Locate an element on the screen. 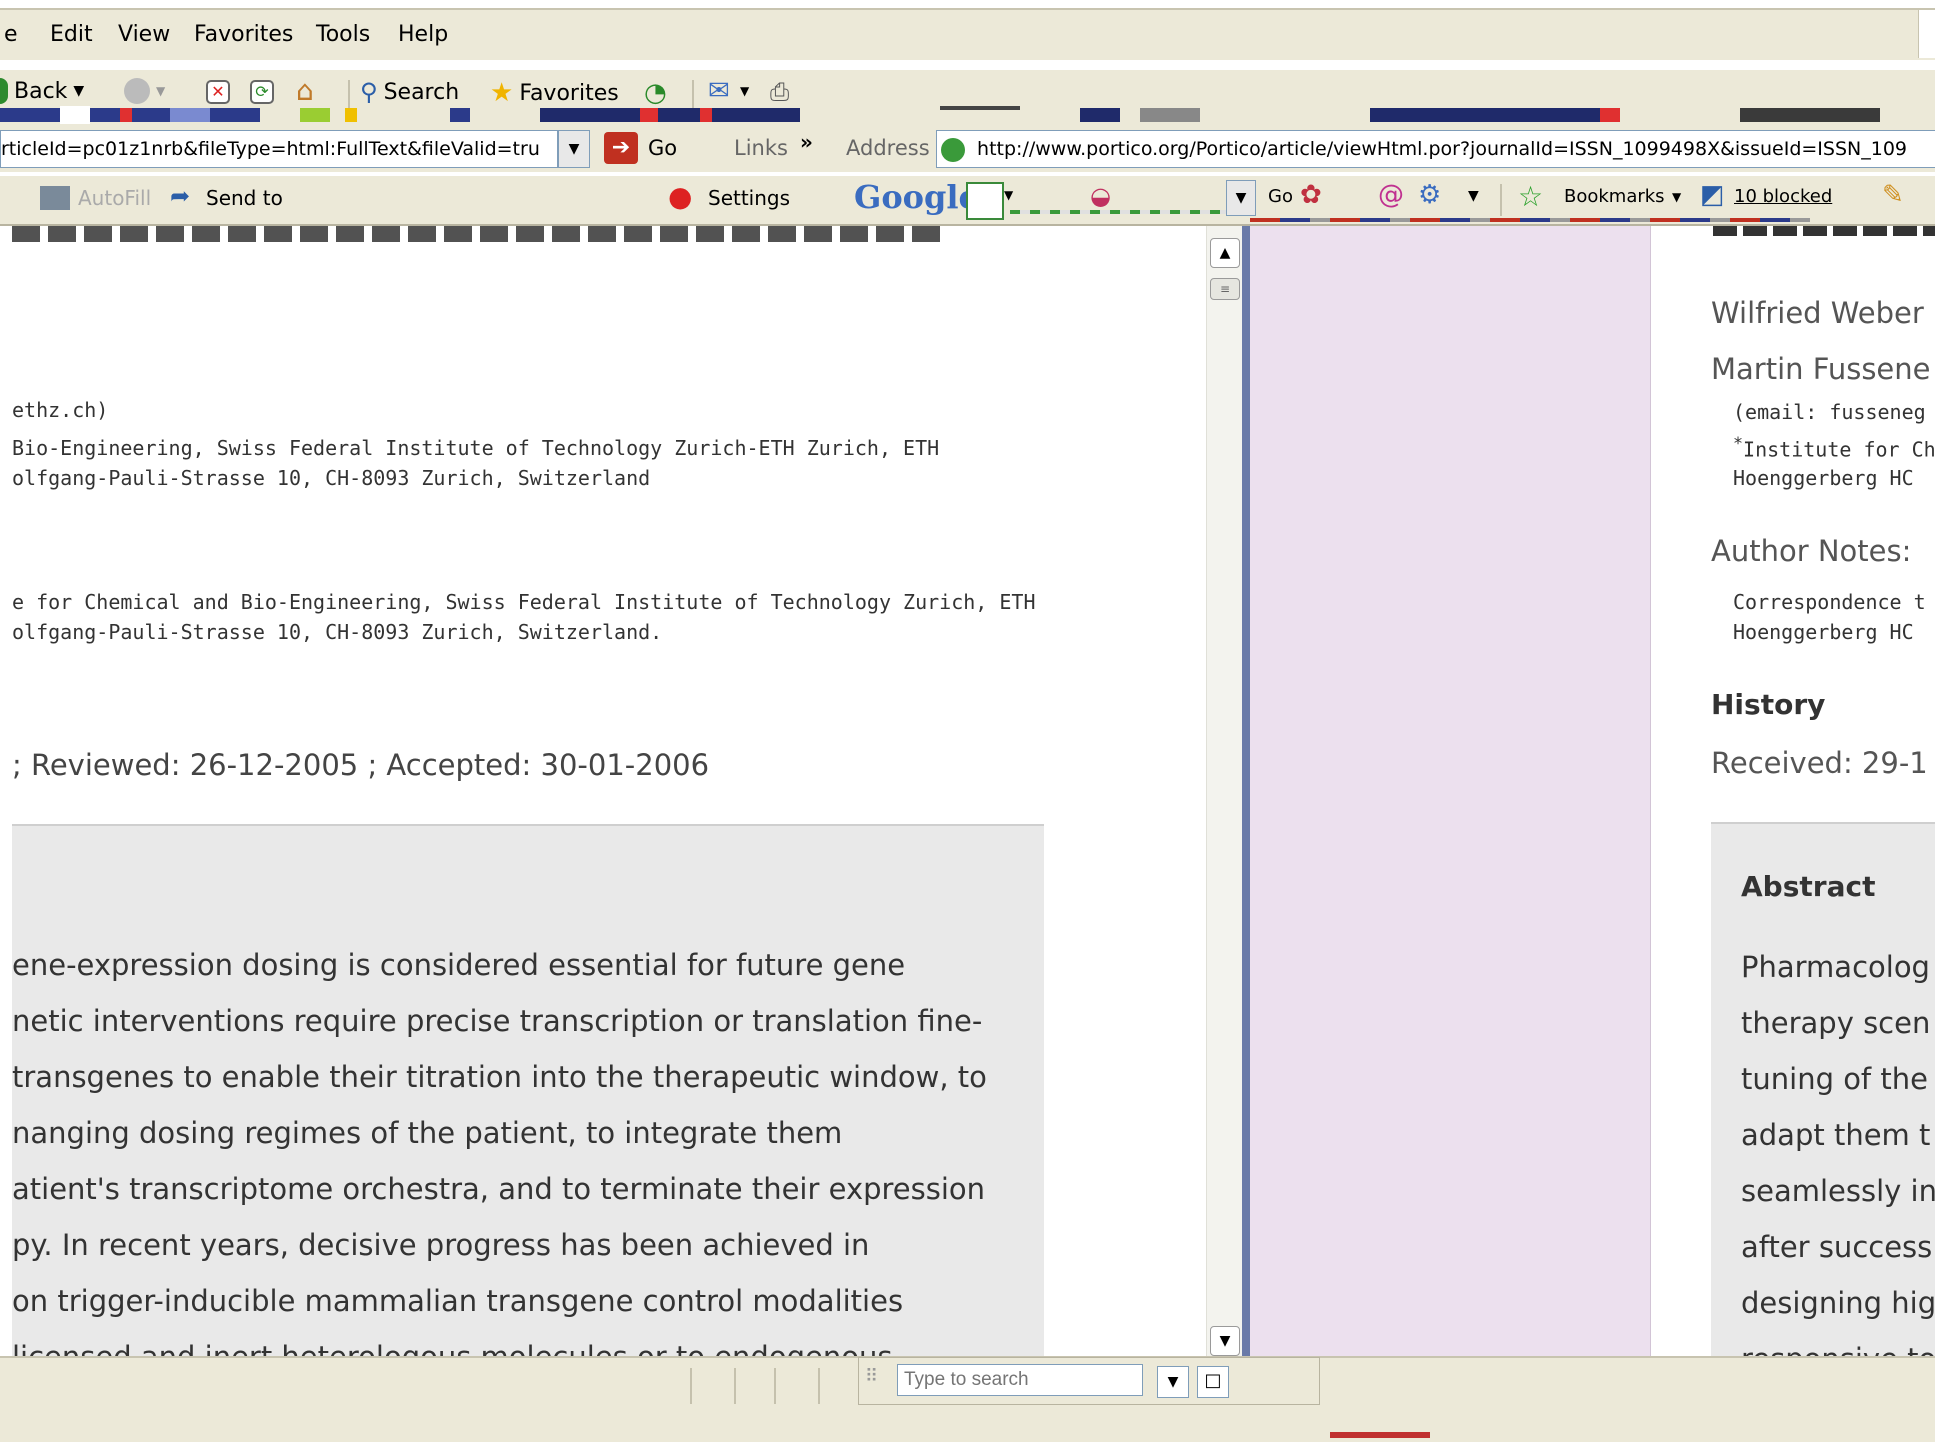 Image resolution: width=1935 pixels, height=1442 pixels. find-toolbar: ⠿ ▼ □ is located at coordinates (1089, 1381).